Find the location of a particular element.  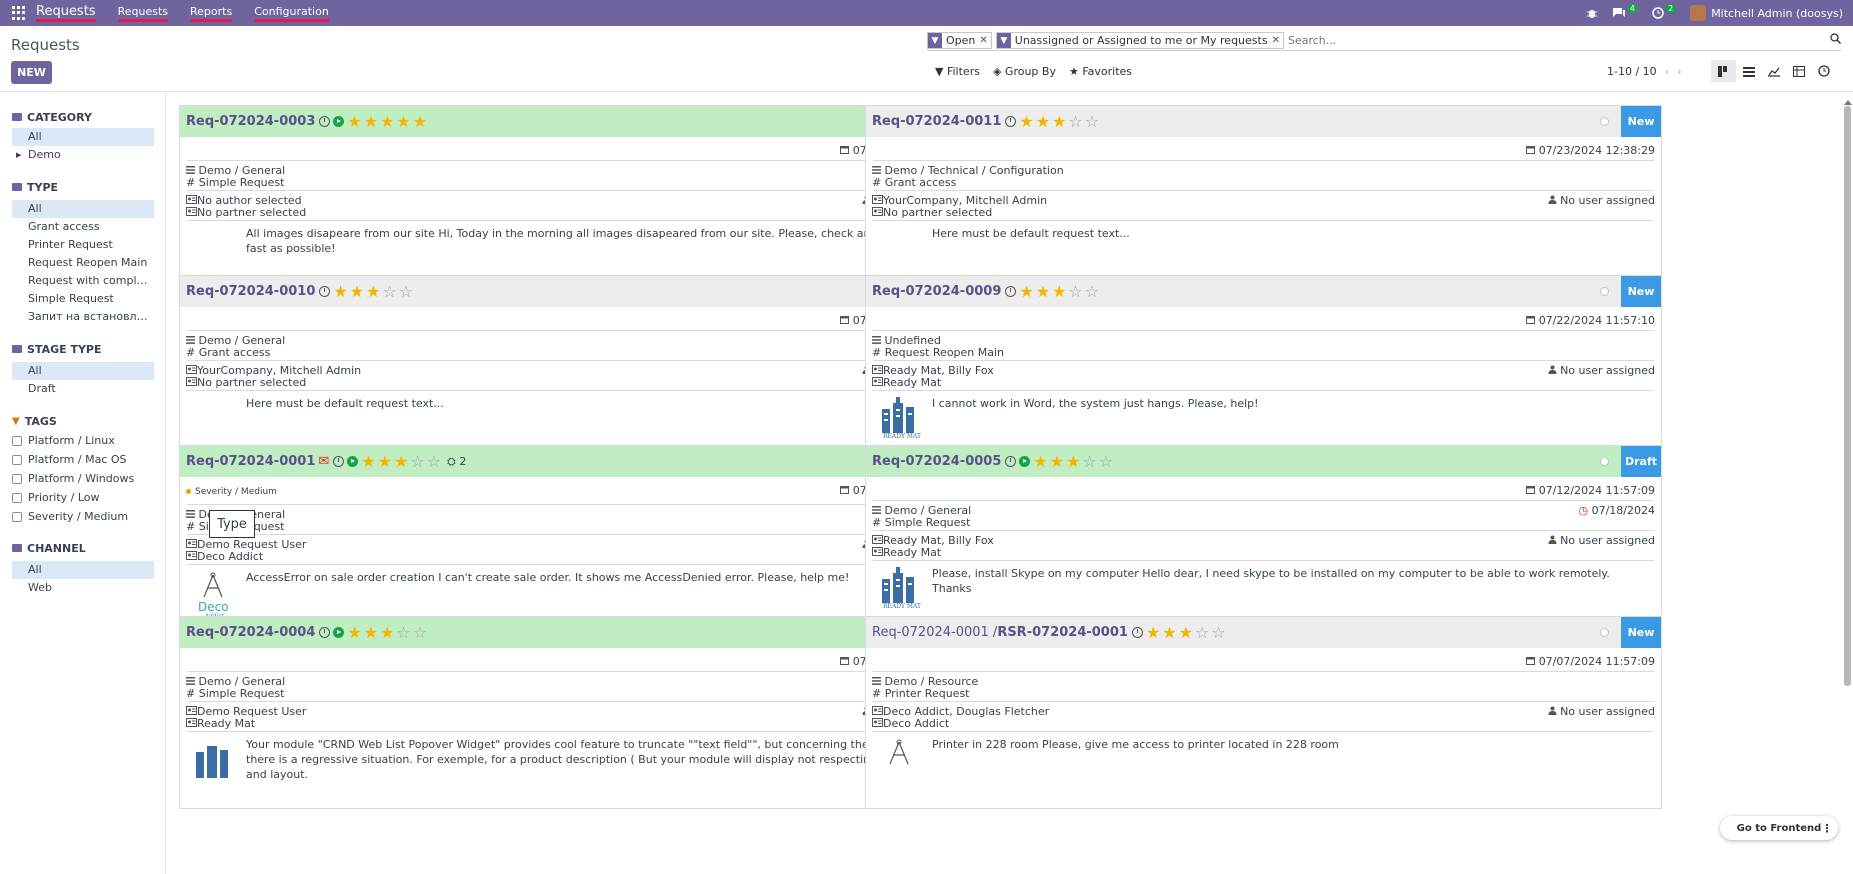

pager-prev-icon: ‹ is located at coordinates (1667, 71).